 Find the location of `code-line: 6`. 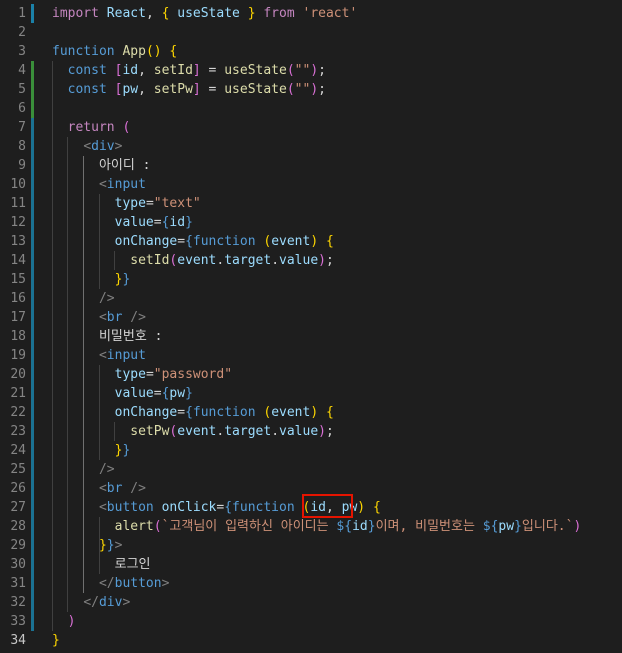

code-line: 6 is located at coordinates (311, 108).